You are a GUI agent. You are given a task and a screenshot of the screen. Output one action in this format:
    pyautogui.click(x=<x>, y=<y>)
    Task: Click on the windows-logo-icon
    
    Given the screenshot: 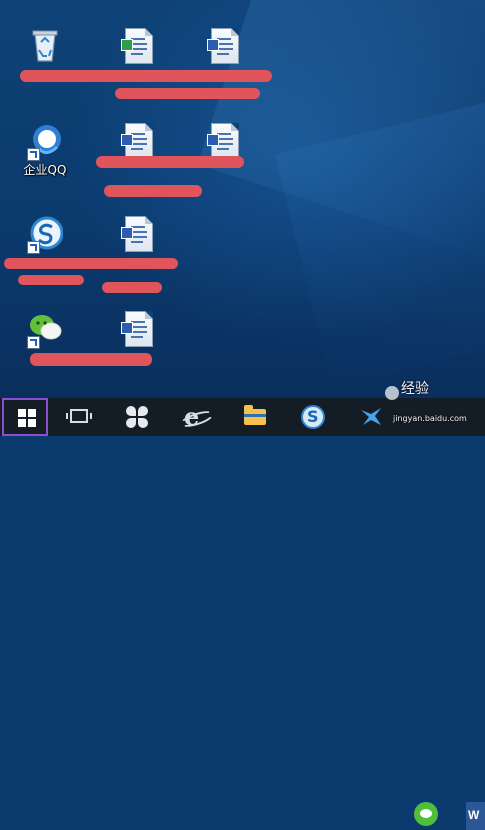 What is the action you would take?
    pyautogui.click(x=27, y=418)
    